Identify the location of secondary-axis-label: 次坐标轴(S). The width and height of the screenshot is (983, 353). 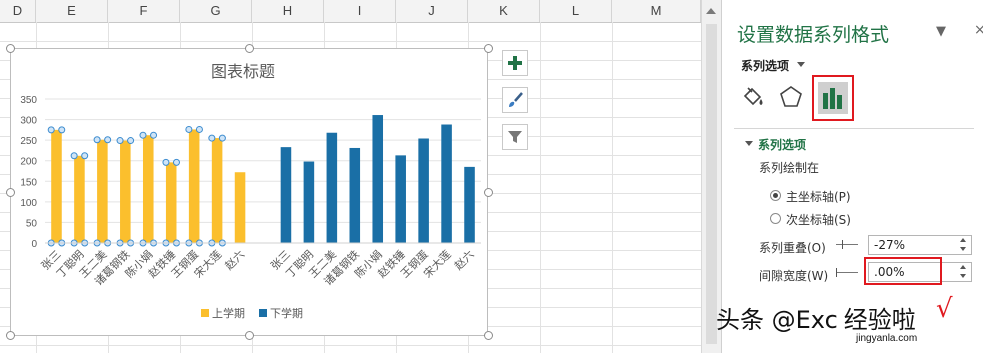
(818, 219).